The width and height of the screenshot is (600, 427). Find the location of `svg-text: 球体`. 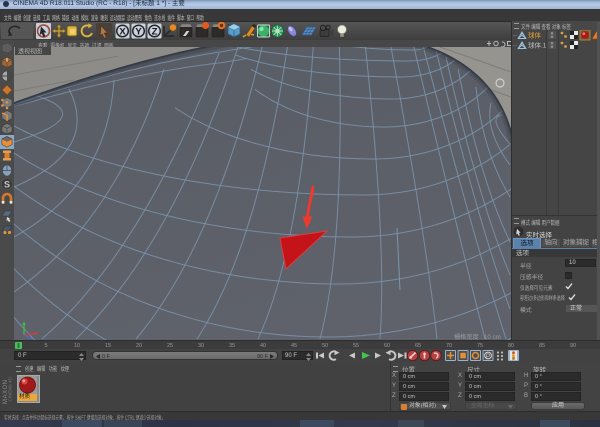

svg-text: 球体 is located at coordinates (535, 35).